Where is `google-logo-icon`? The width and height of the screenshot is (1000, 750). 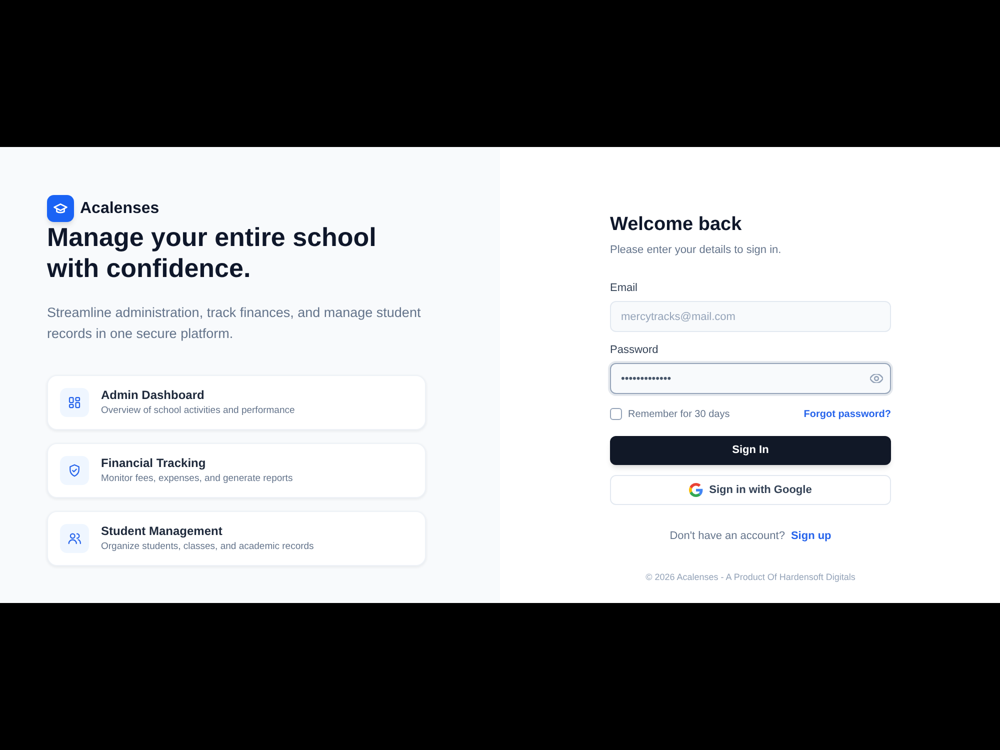
google-logo-icon is located at coordinates (696, 490).